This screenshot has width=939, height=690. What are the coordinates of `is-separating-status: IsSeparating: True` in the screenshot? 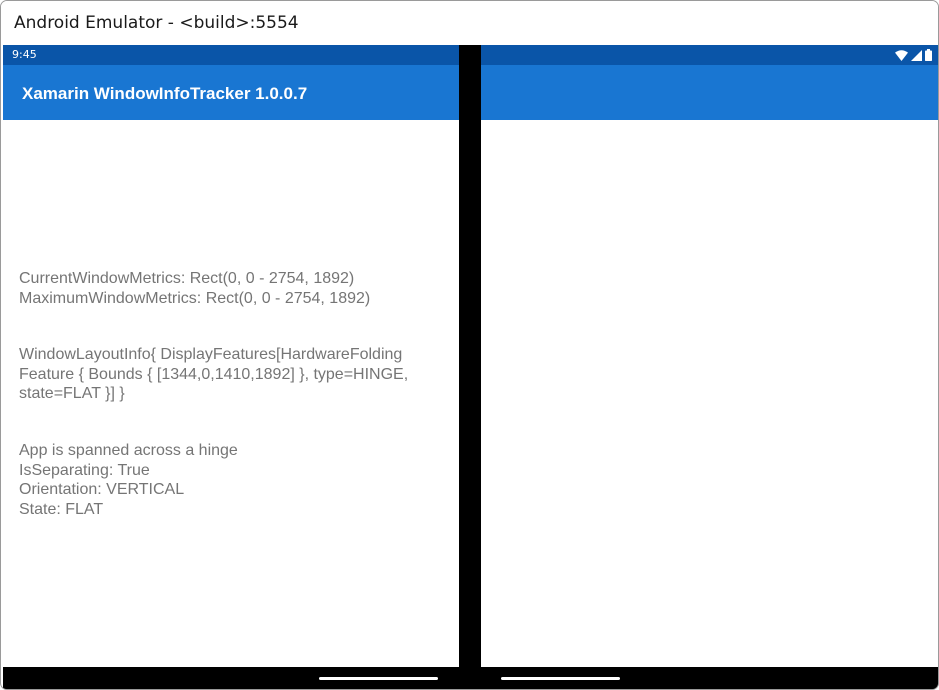 It's located at (84, 470).